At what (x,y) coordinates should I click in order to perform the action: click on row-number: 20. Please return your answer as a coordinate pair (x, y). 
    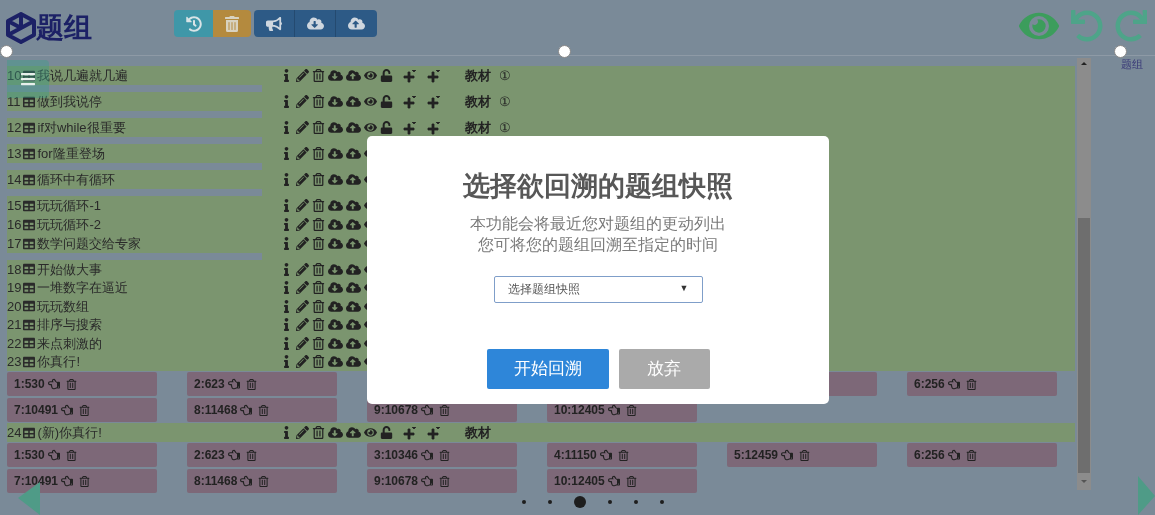
    Looking at the image, I should click on (14, 306).